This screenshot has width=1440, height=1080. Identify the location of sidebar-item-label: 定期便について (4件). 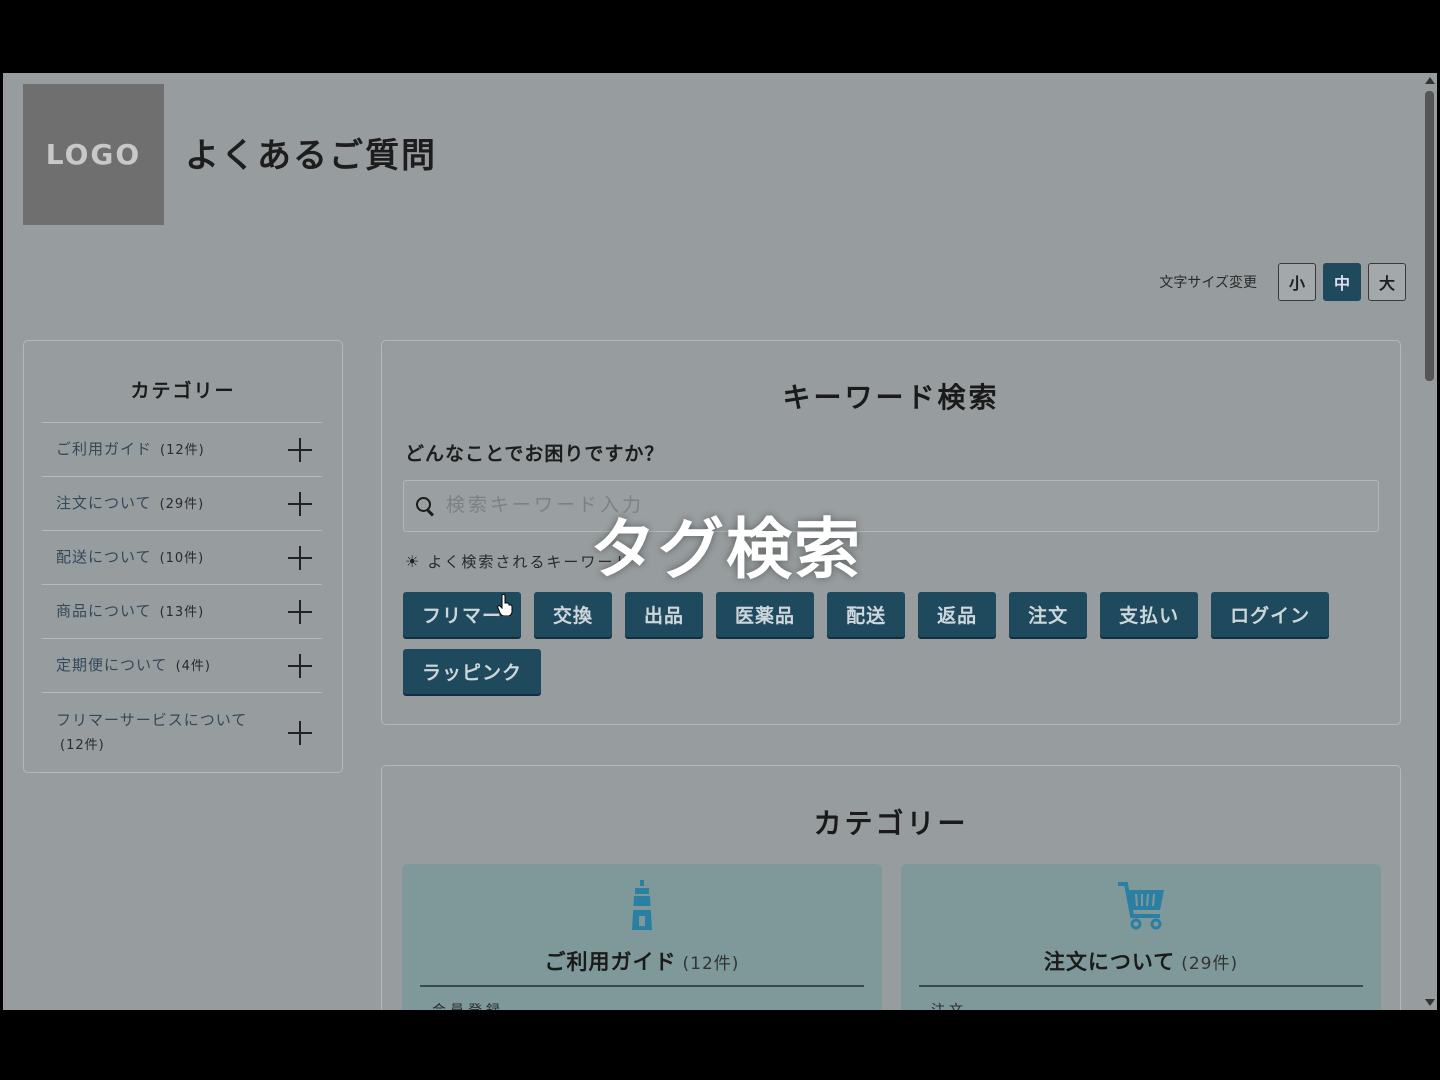
(133, 664).